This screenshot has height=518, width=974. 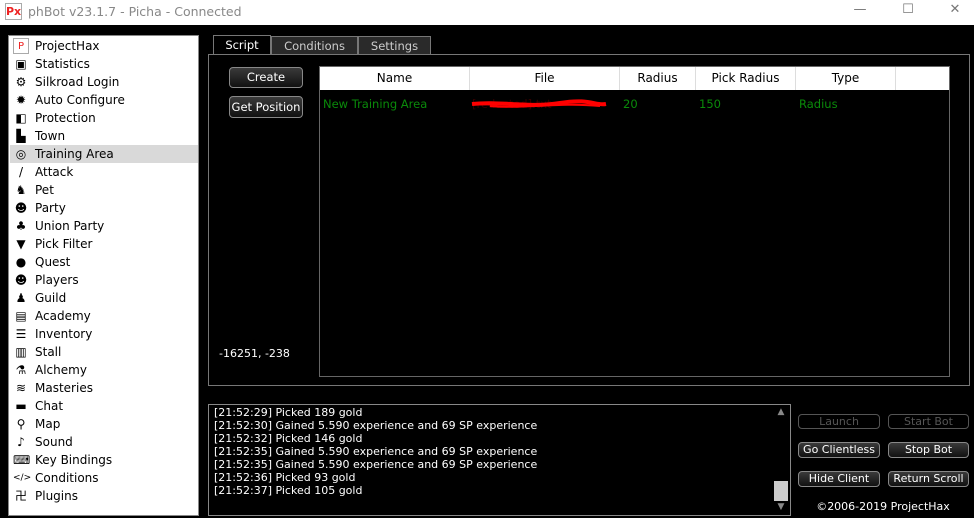 What do you see at coordinates (70, 226) in the screenshot?
I see `sidebar-item-label: Union Party` at bounding box center [70, 226].